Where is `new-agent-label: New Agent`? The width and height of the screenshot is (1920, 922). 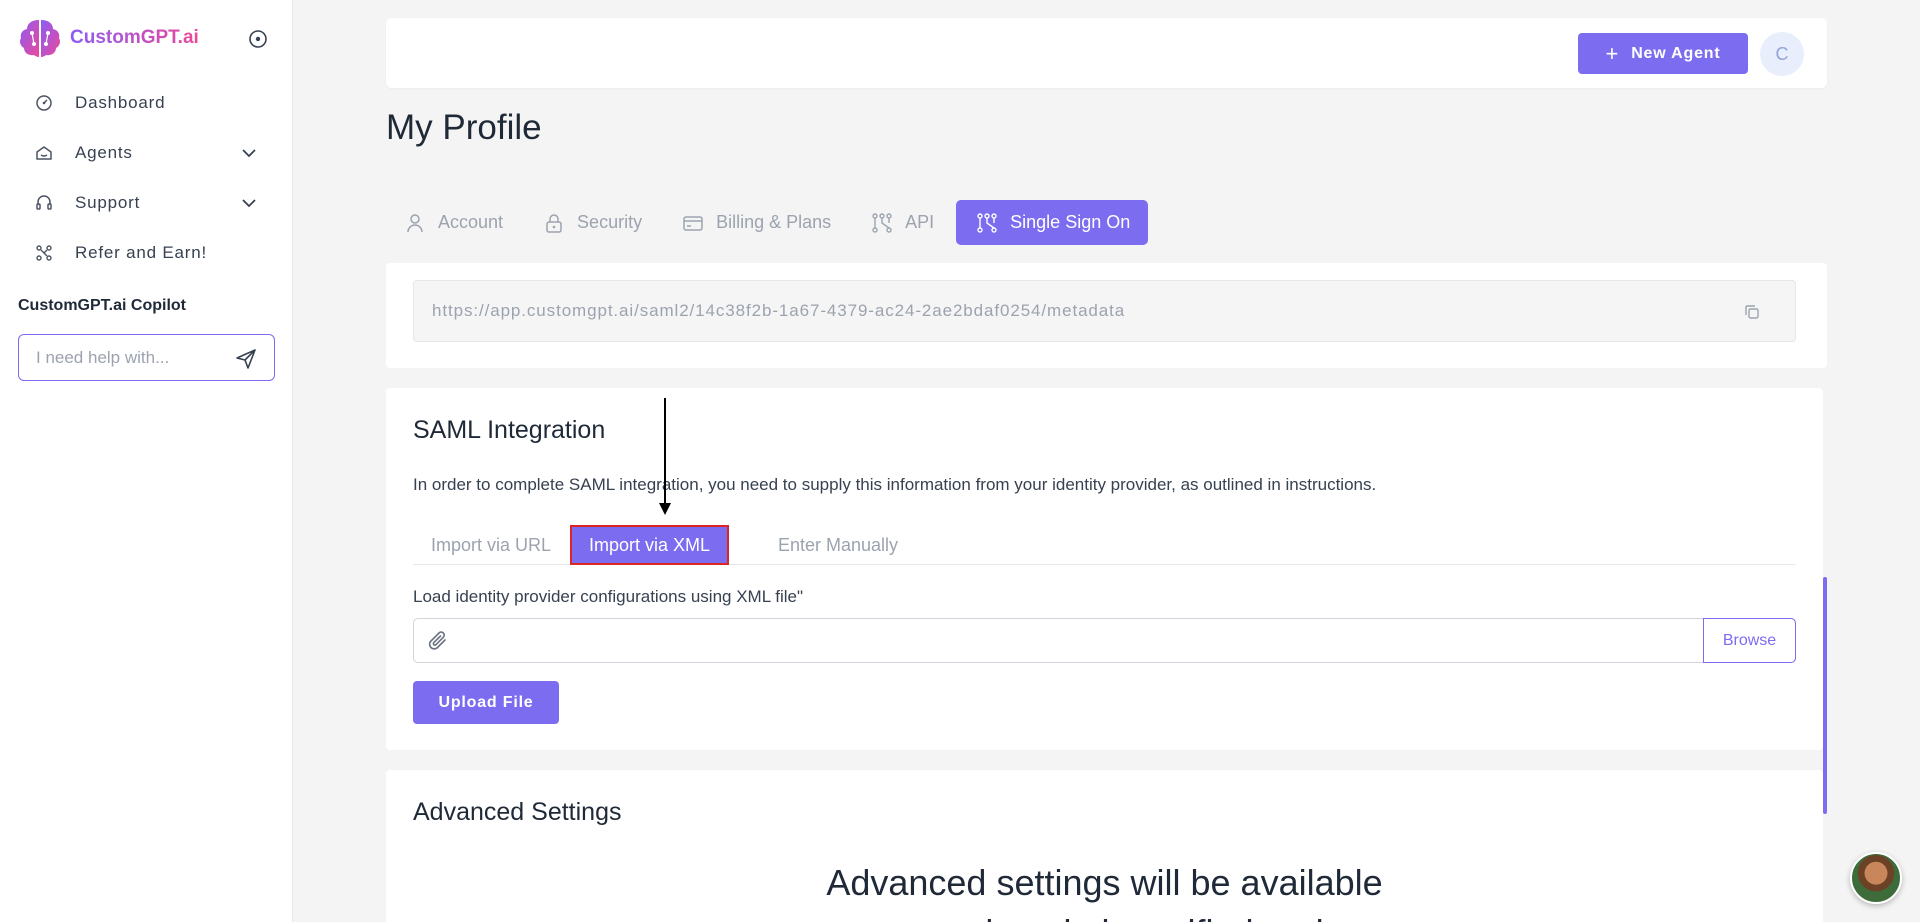
new-agent-label: New Agent is located at coordinates (1676, 53).